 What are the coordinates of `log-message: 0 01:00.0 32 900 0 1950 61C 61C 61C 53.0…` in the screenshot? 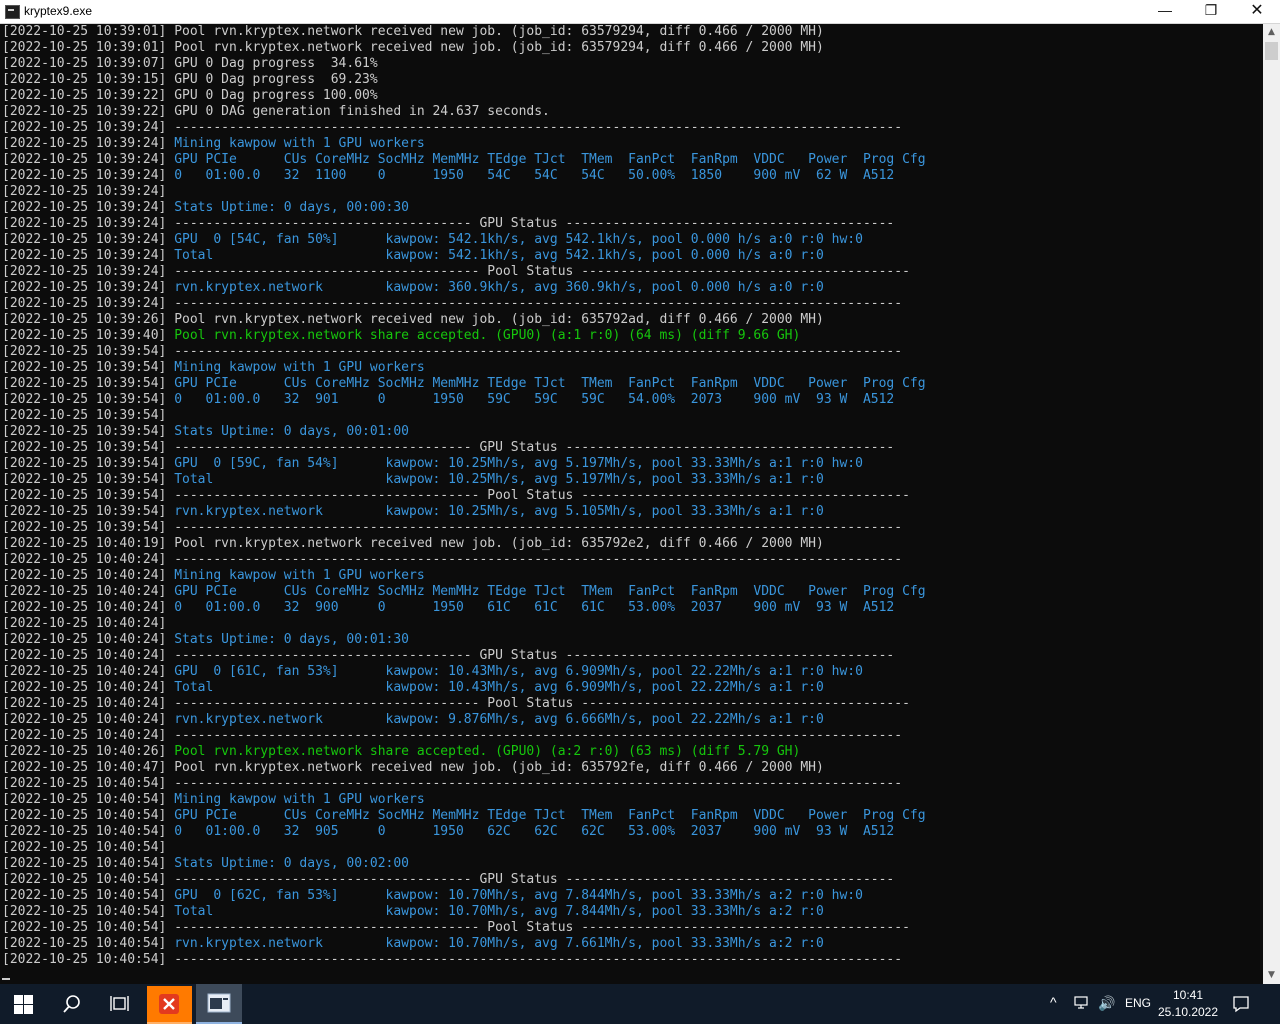 It's located at (530, 607).